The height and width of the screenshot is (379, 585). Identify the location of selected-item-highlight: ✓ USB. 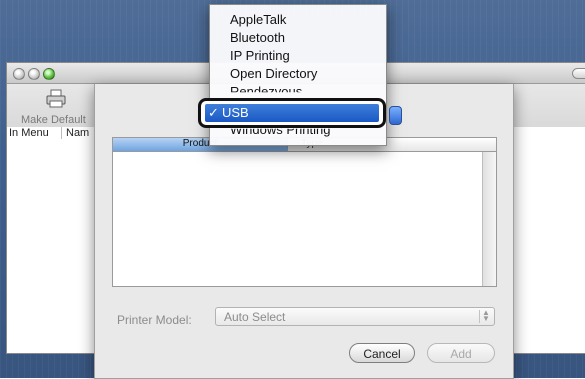
(292, 113).